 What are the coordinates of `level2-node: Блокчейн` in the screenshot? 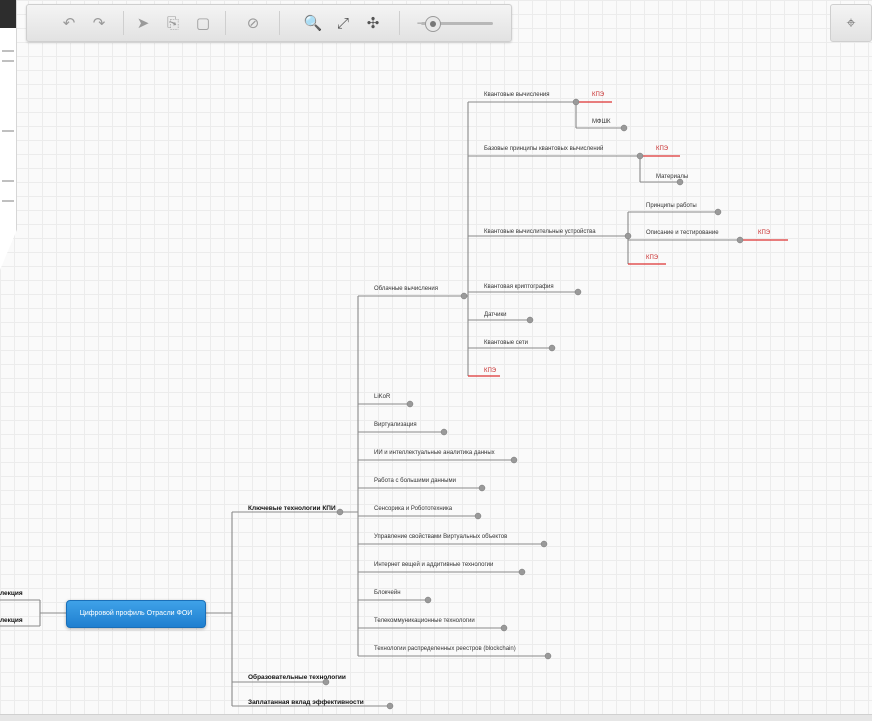 It's located at (387, 593).